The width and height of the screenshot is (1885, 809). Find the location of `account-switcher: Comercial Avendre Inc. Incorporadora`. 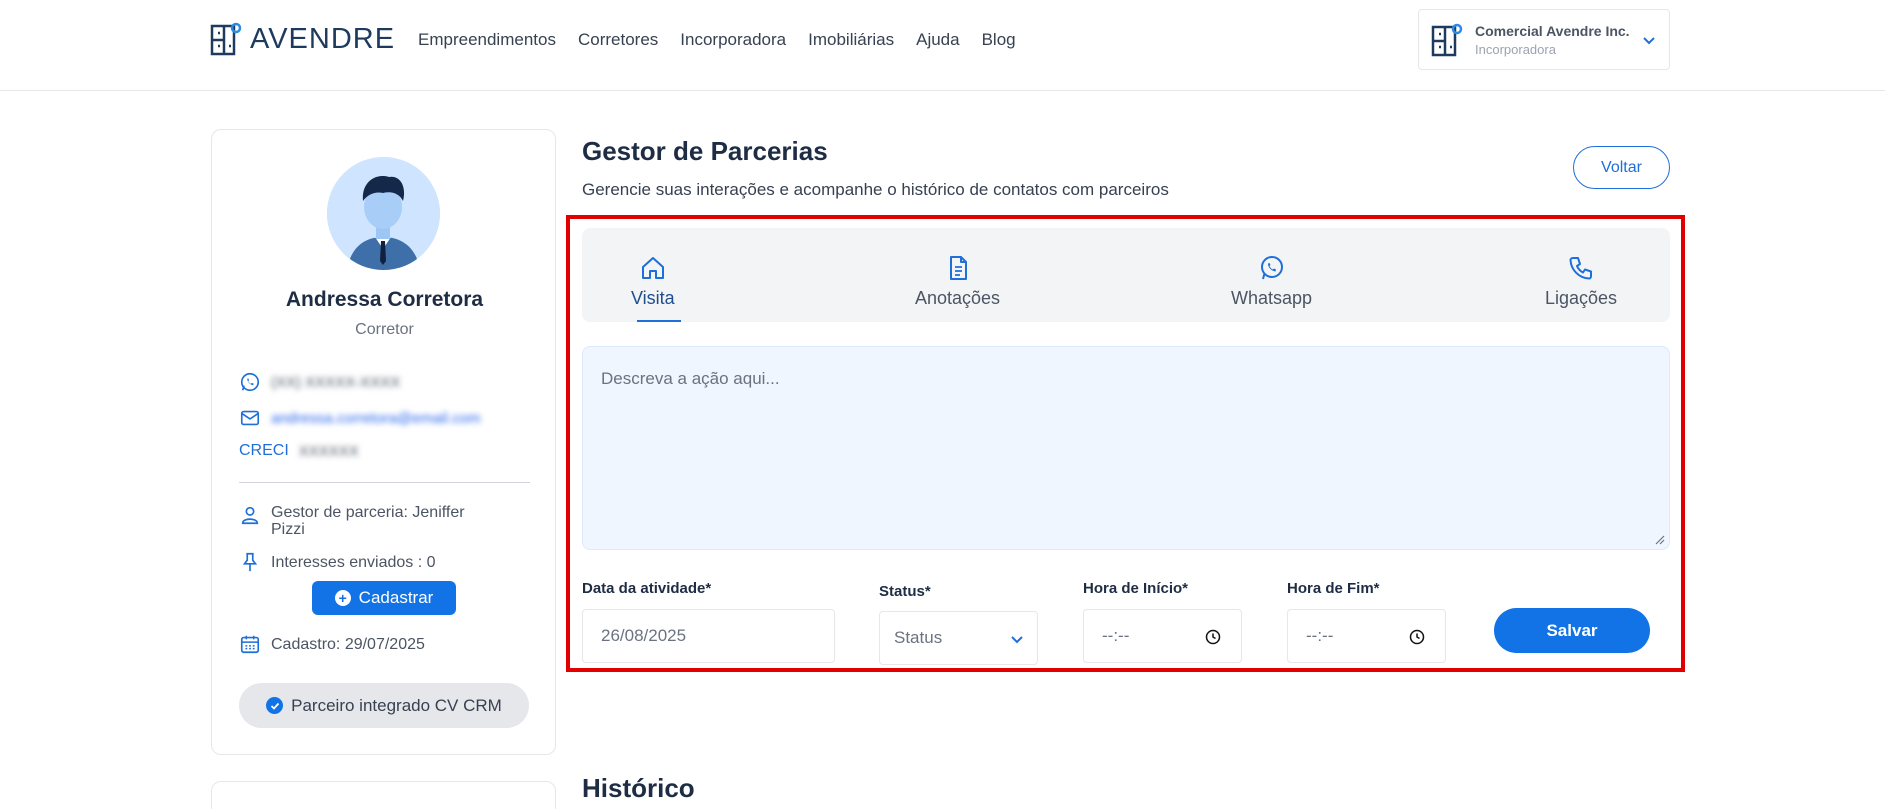

account-switcher: Comercial Avendre Inc. Incorporadora is located at coordinates (1544, 39).